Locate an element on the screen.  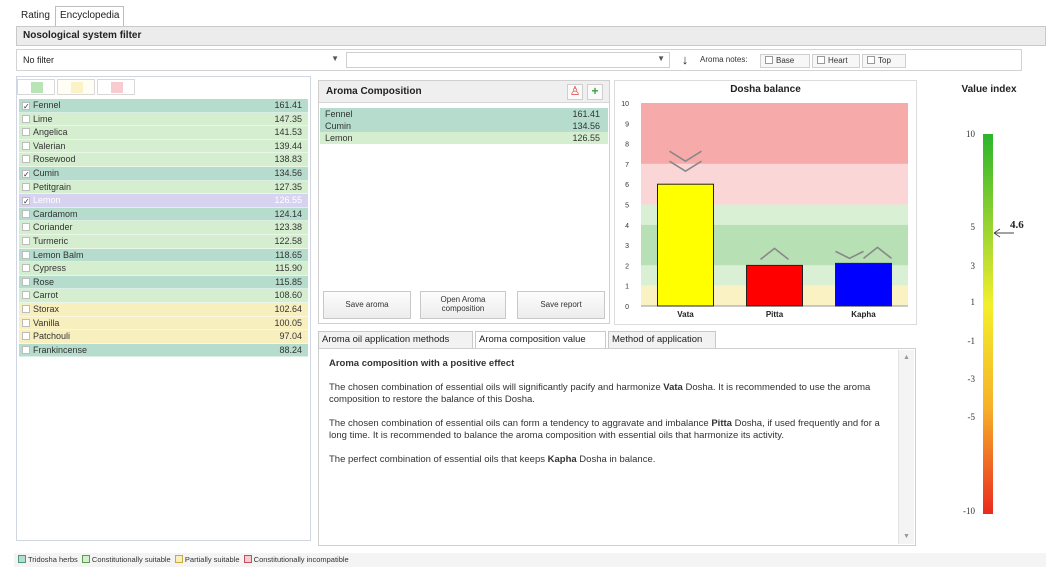
composition-value: 161.41 is located at coordinates (586, 114).